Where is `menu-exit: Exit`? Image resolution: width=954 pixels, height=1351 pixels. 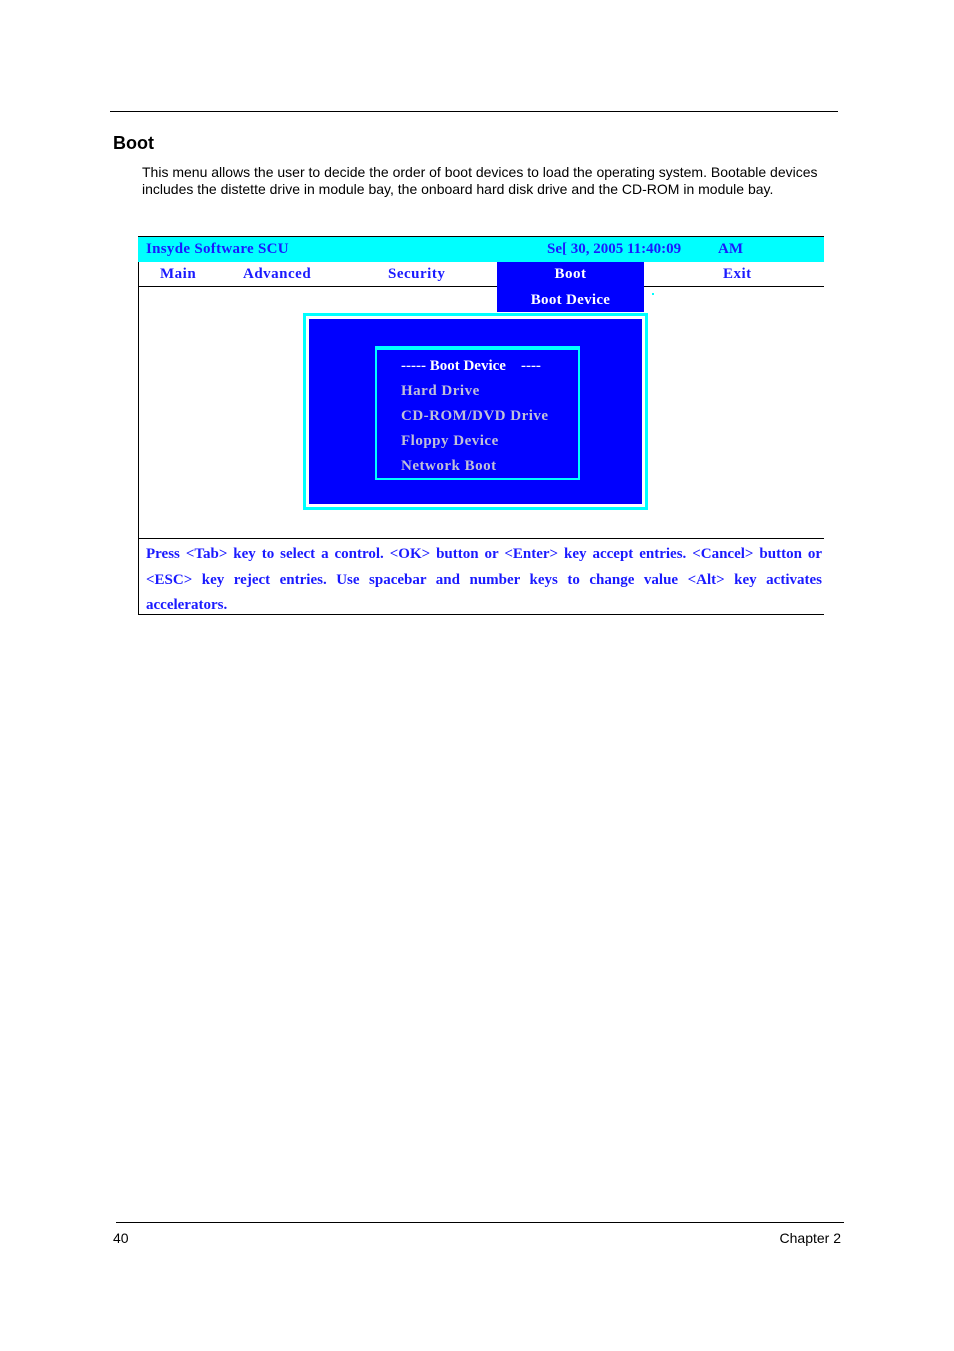
menu-exit: Exit is located at coordinates (737, 274).